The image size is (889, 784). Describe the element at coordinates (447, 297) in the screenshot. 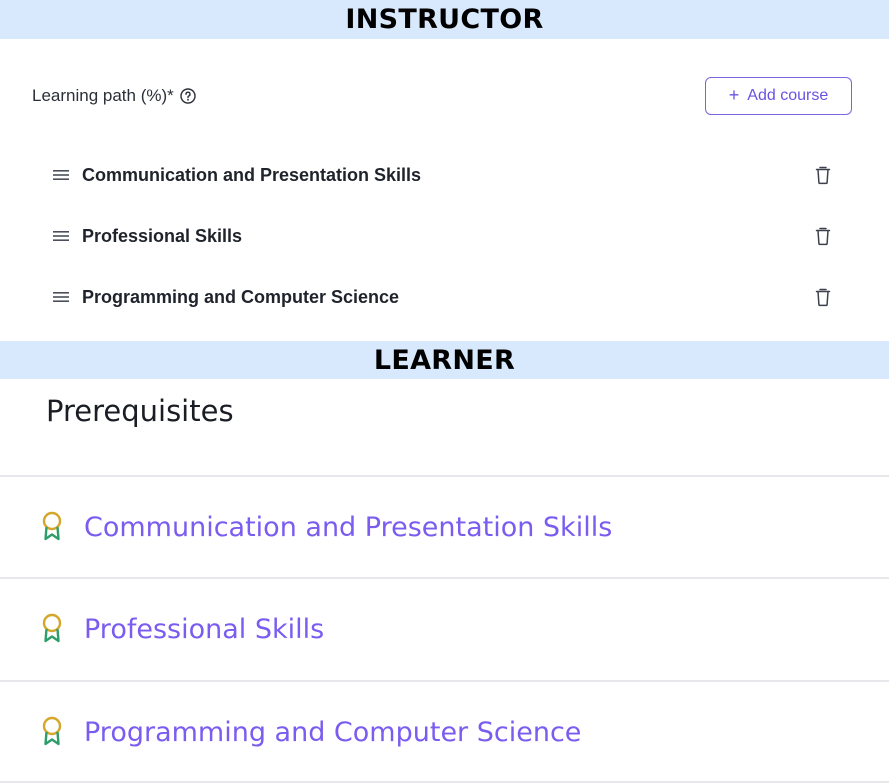

I see `course-row: Programming and Computer Science` at that location.